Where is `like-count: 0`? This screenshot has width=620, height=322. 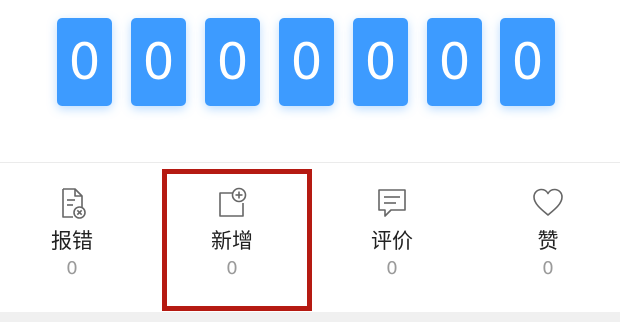
like-count: 0 is located at coordinates (548, 268).